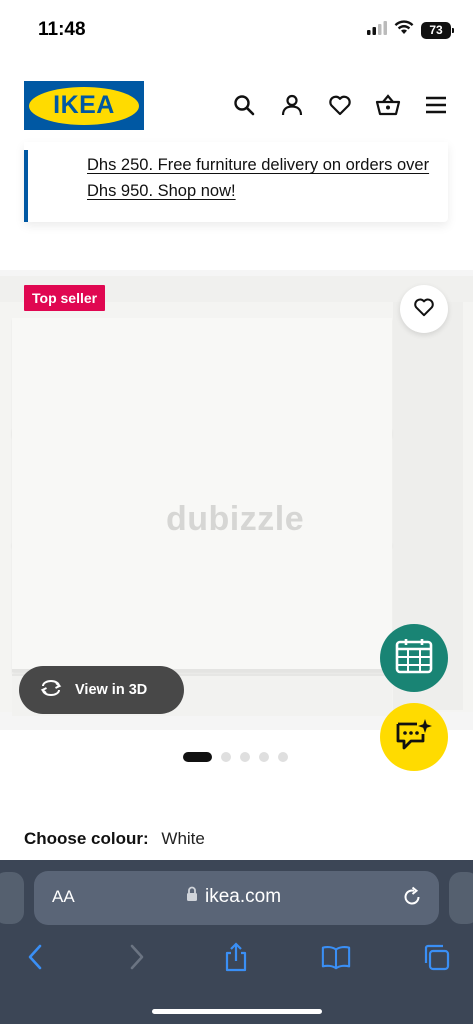 Image resolution: width=473 pixels, height=1024 pixels. Describe the element at coordinates (244, 105) in the screenshot. I see `search-icon` at that location.